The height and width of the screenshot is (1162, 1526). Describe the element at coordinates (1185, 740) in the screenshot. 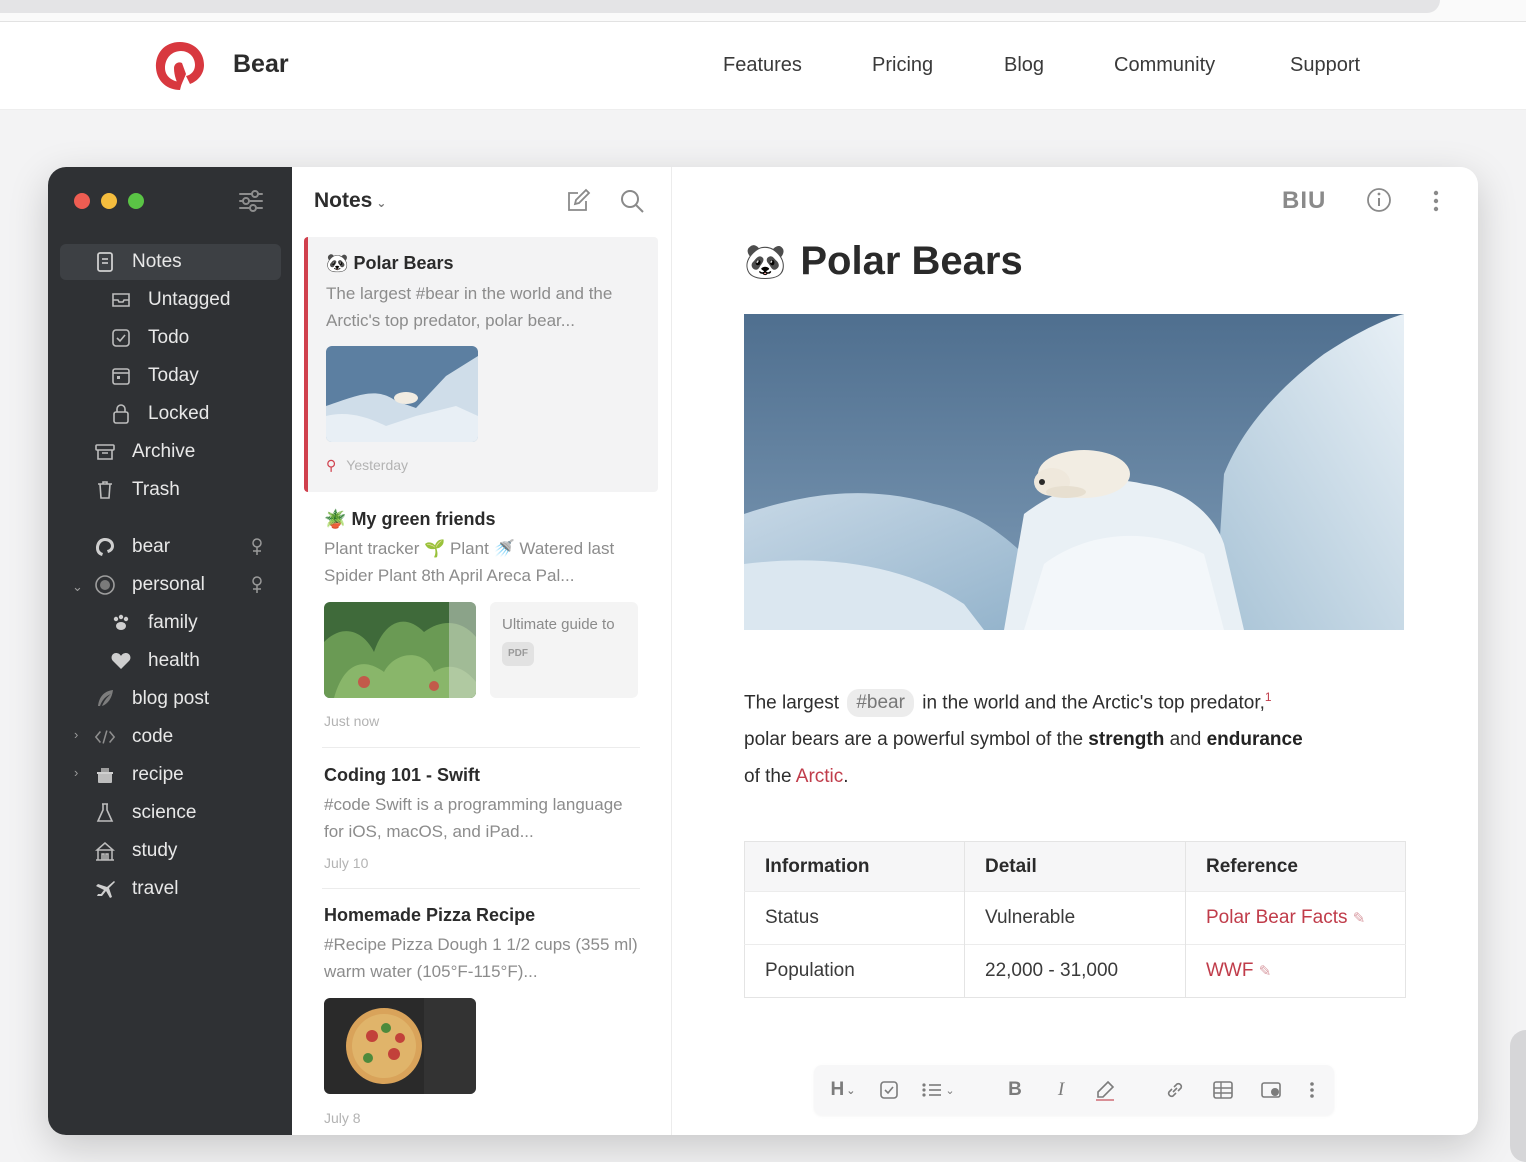

I see `text-run: and` at that location.